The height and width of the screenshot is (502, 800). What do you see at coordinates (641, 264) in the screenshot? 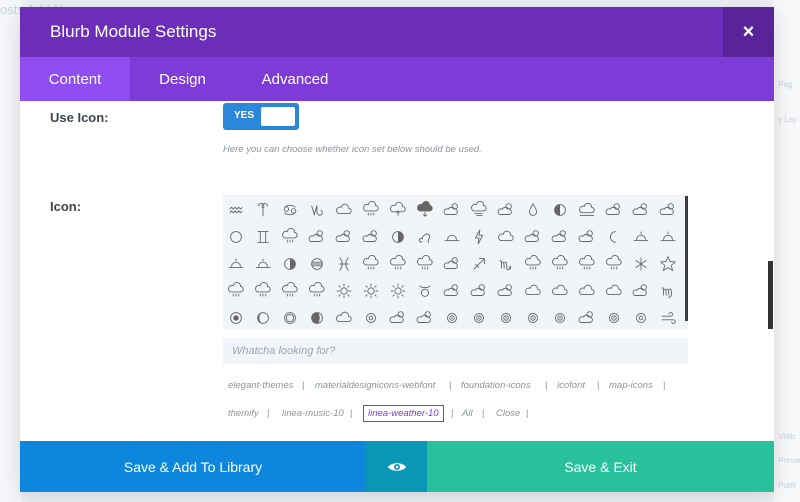
I see `snowflake-icon` at bounding box center [641, 264].